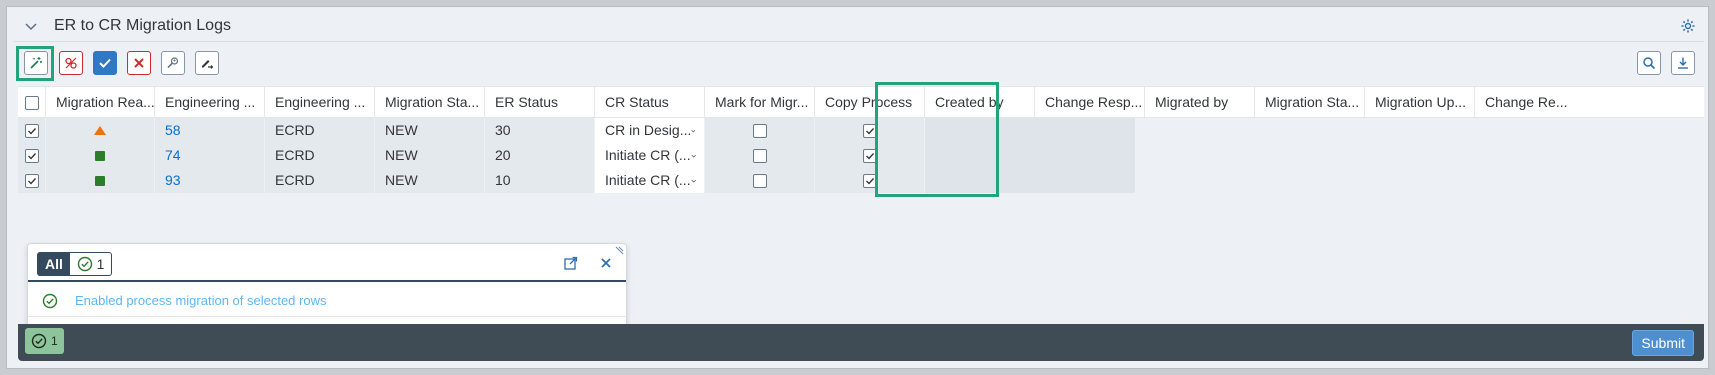 The image size is (1715, 375). I want to click on popover-header: All 1, so click(327, 263).